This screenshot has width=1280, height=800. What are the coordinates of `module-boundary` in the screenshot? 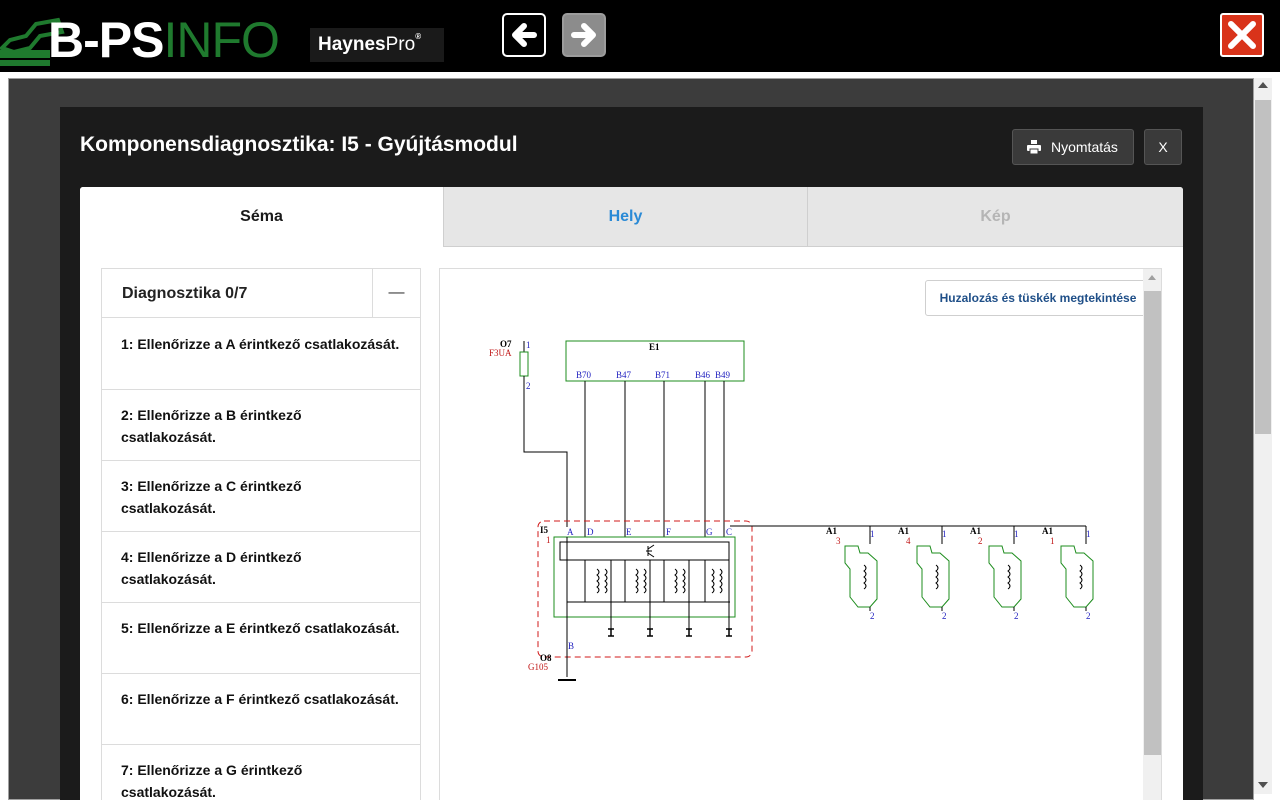 It's located at (645, 589).